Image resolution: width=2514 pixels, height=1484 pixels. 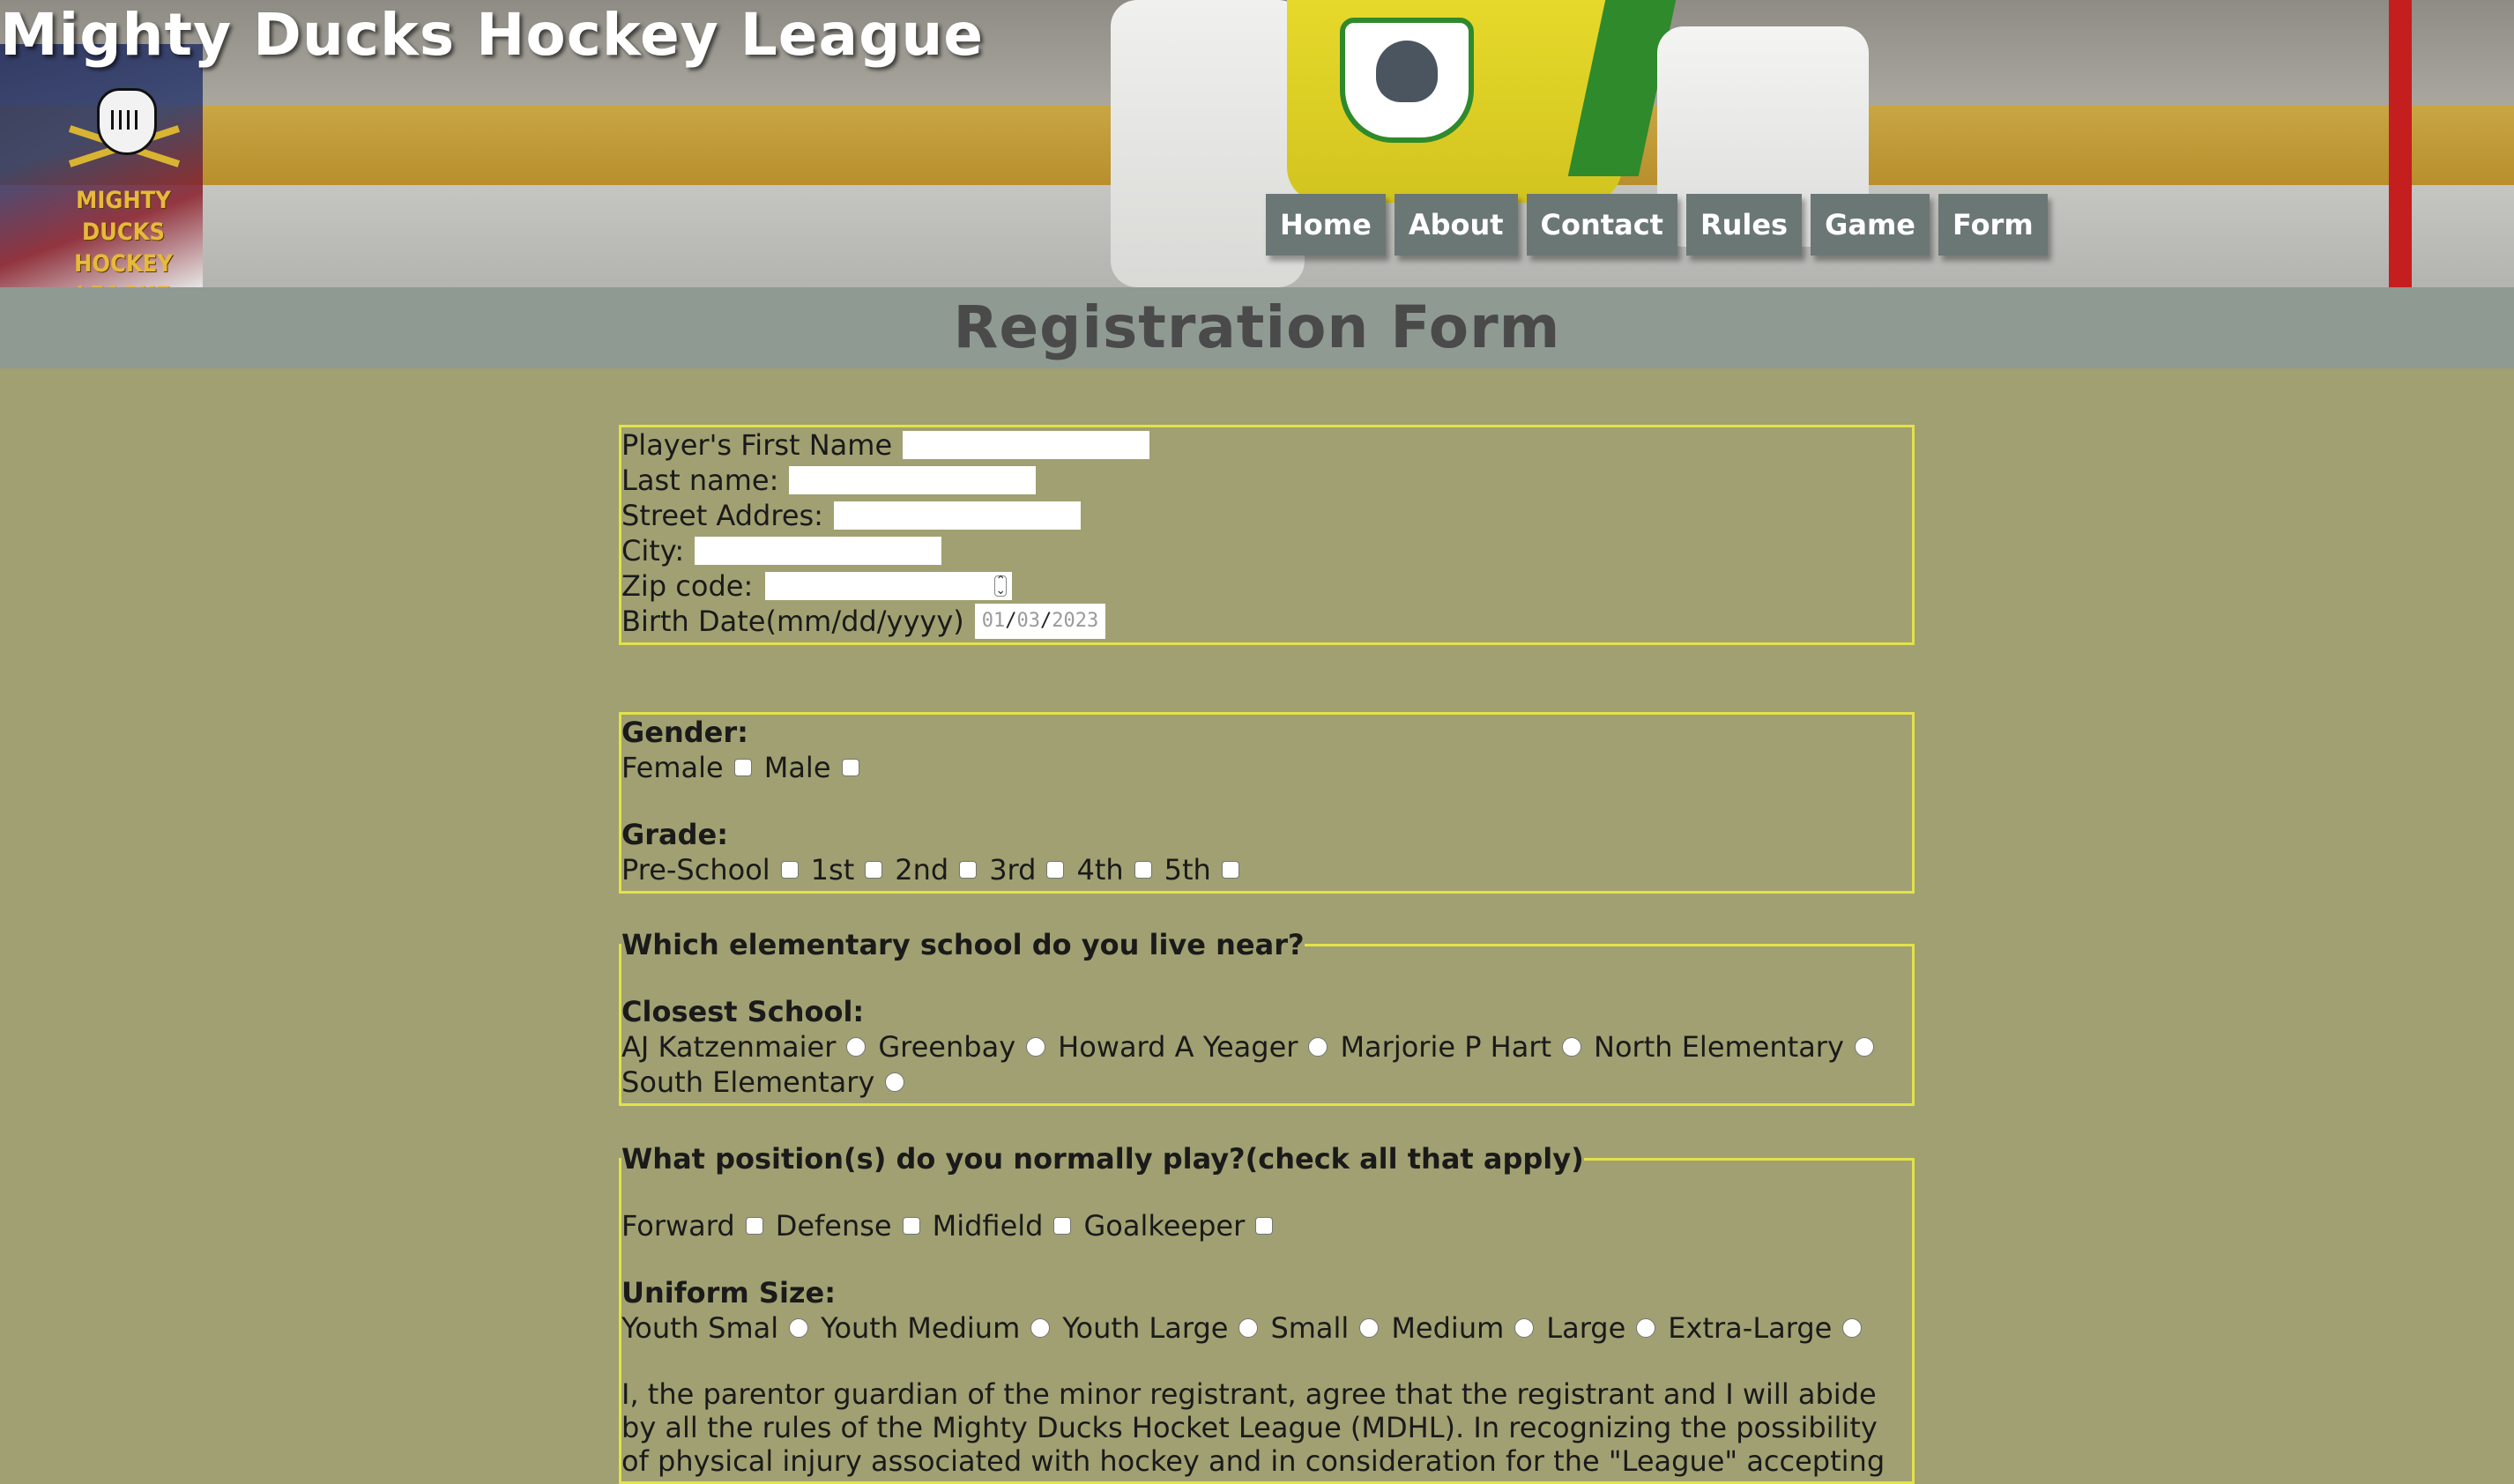 I want to click on last-name-label: Last name:, so click(x=700, y=480).